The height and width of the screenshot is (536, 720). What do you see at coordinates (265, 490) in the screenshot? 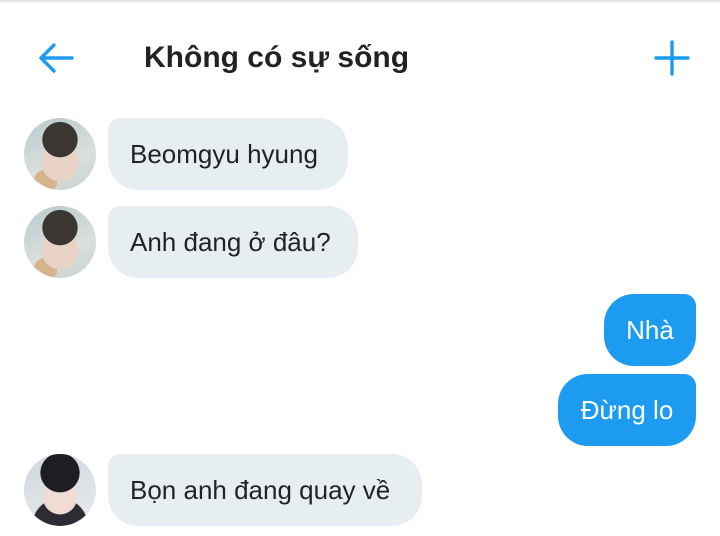
I see `message-bubble-incoming: Bọn anh đang quay về` at bounding box center [265, 490].